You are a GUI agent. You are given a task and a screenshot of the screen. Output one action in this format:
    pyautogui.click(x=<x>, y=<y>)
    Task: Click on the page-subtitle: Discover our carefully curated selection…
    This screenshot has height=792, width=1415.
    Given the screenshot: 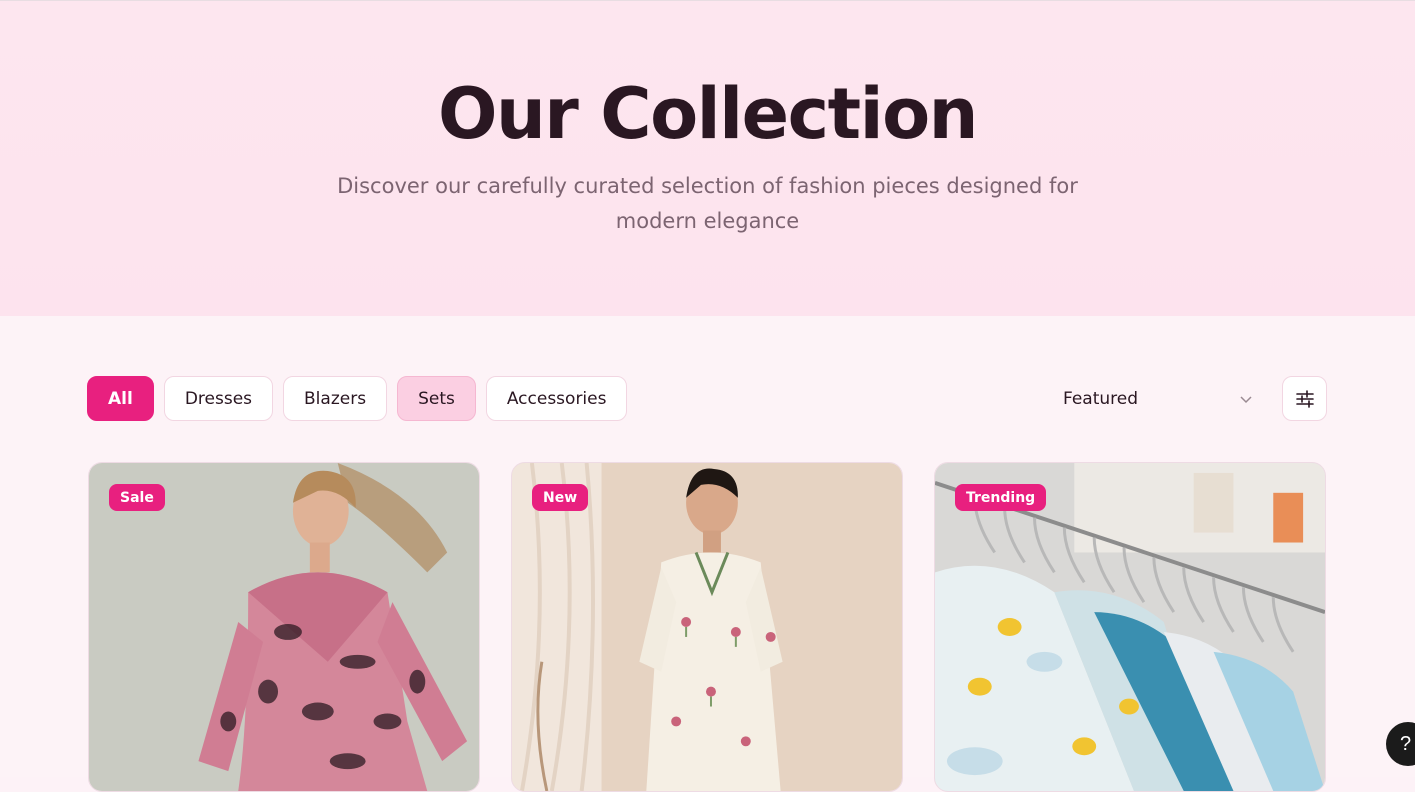 What is the action you would take?
    pyautogui.click(x=707, y=203)
    